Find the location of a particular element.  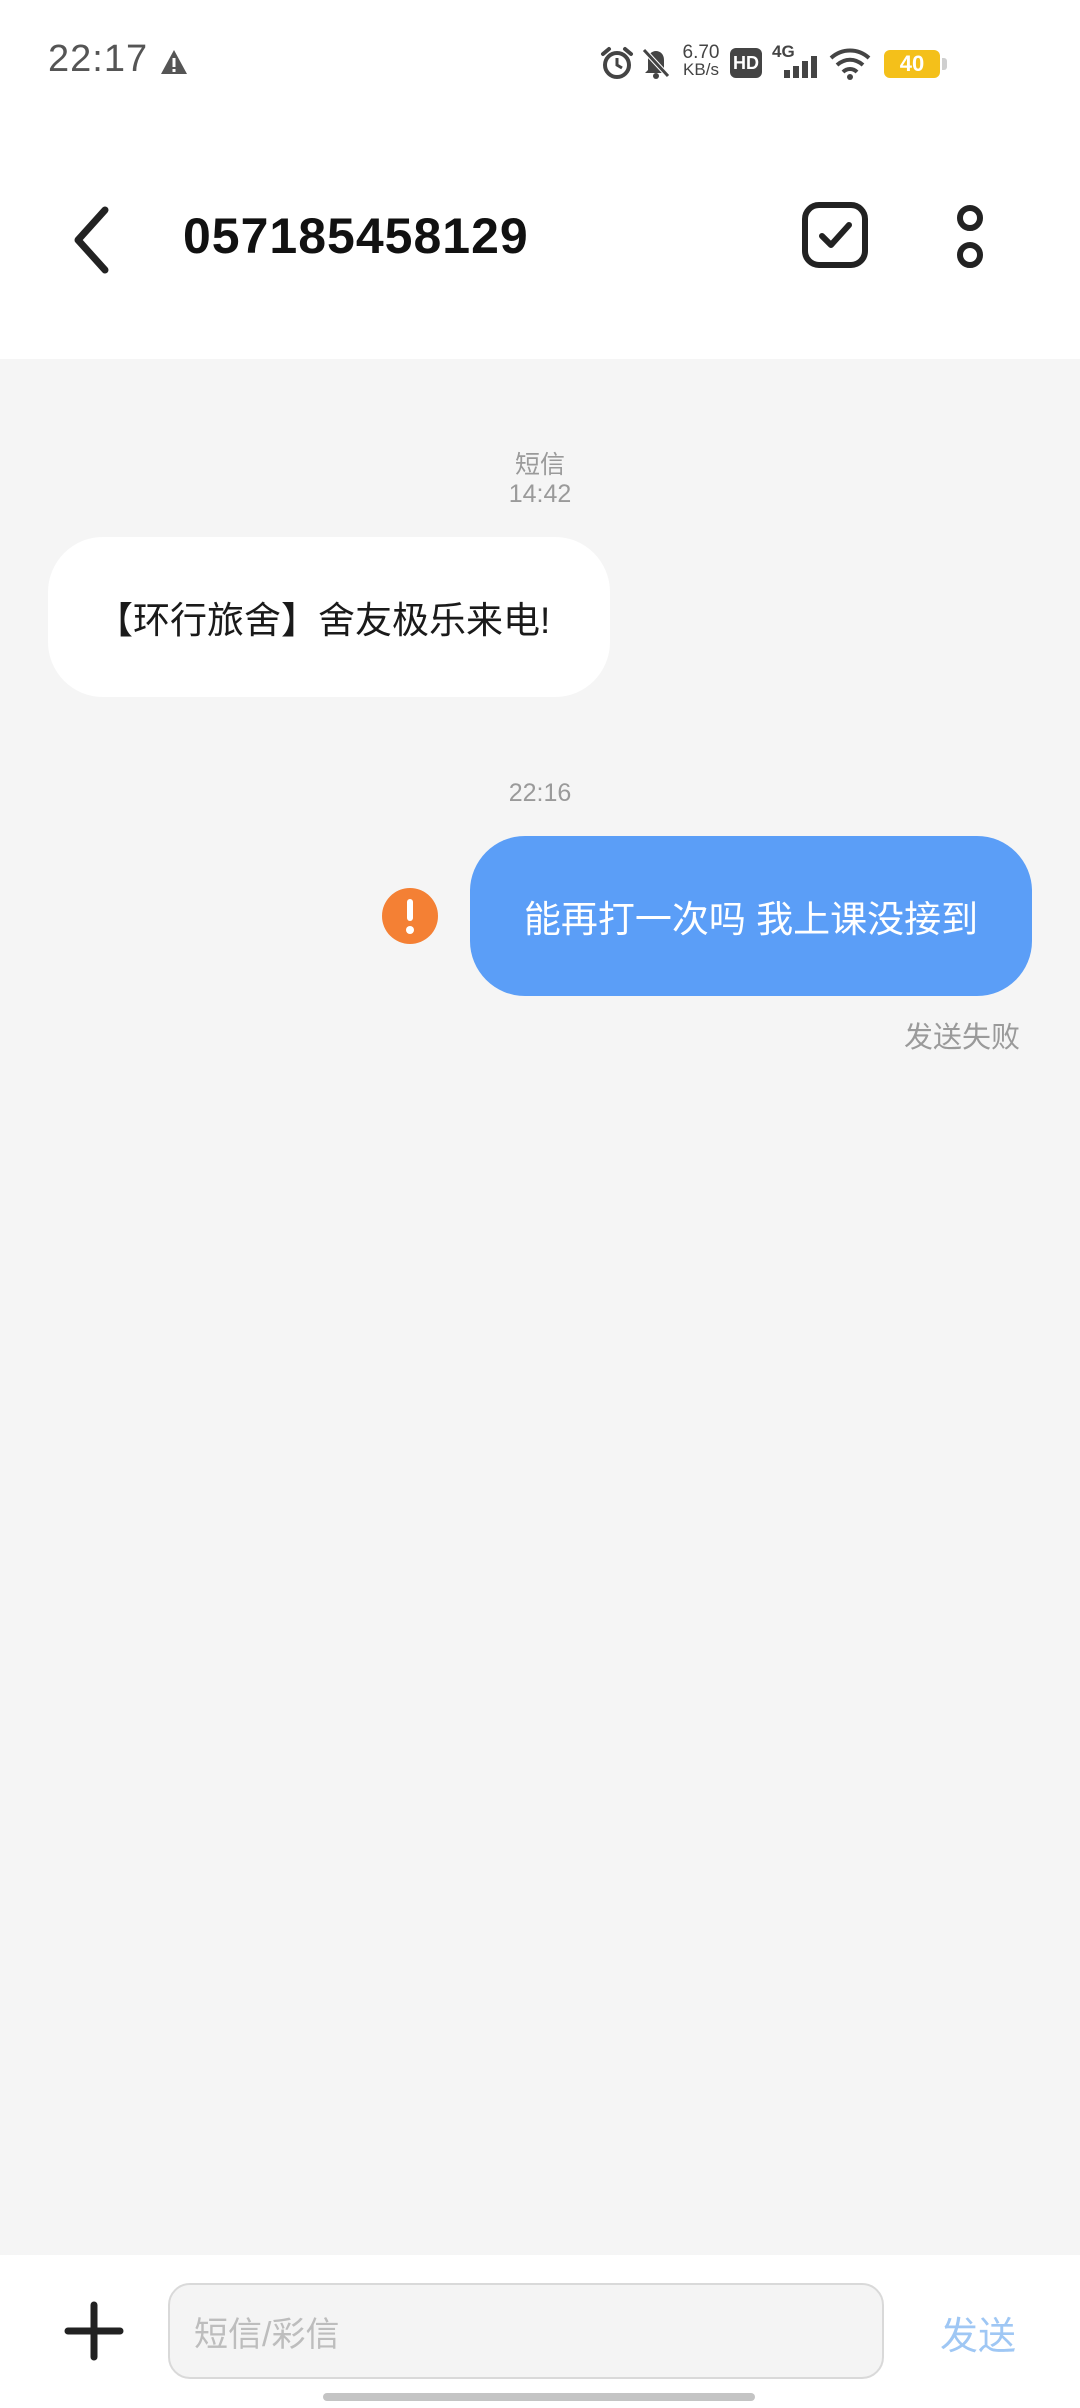

net-speed: 6.70 KB/s is located at coordinates (701, 60).